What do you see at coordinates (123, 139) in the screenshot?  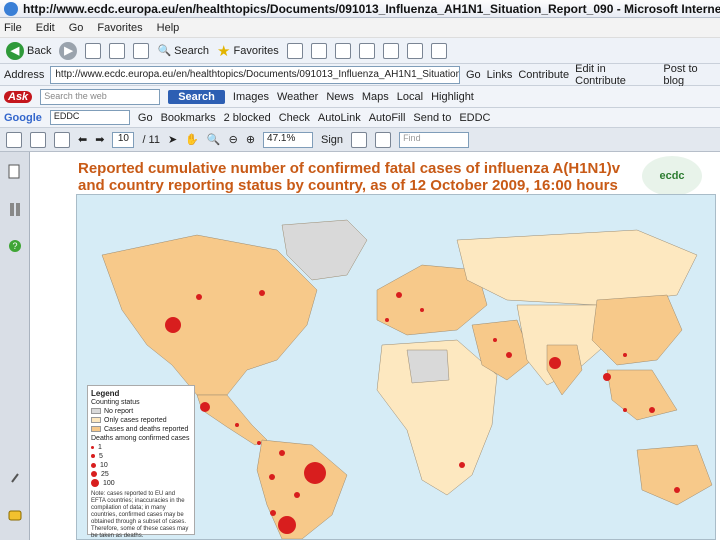 I see `page-number-input: 10` at bounding box center [123, 139].